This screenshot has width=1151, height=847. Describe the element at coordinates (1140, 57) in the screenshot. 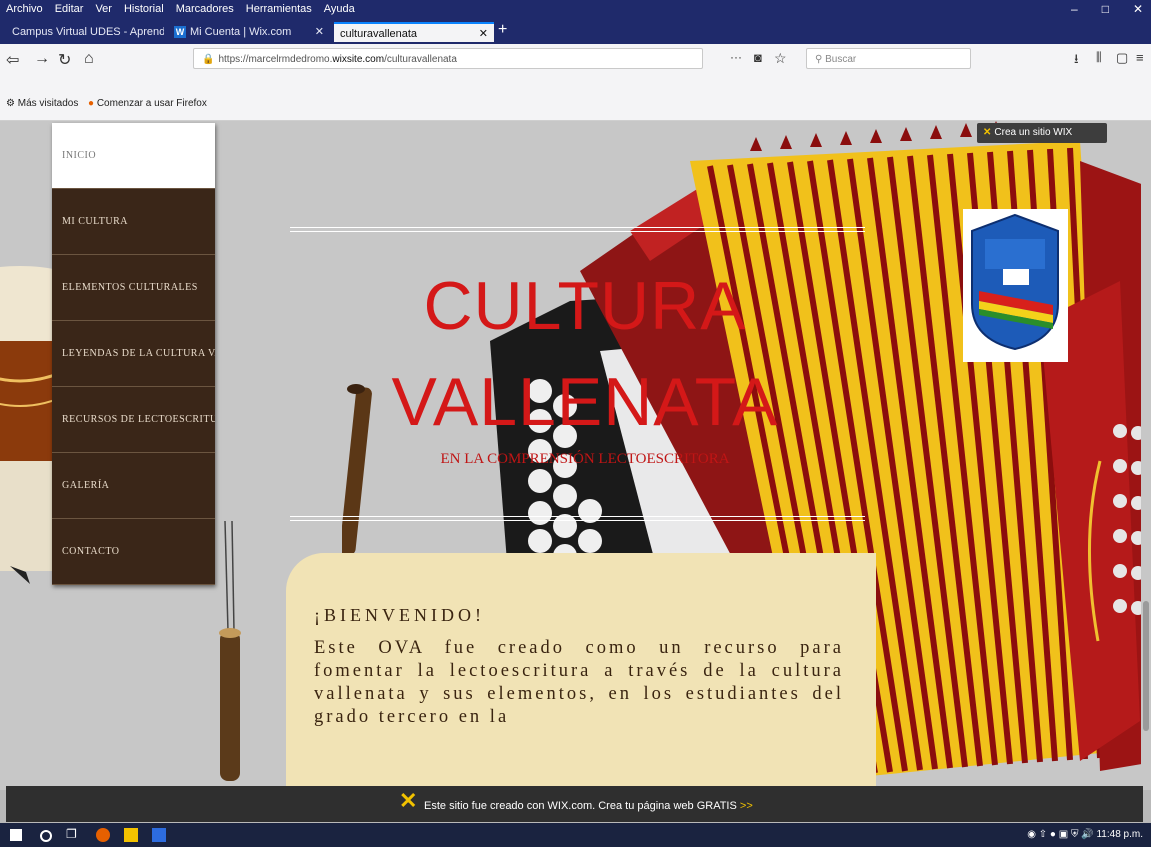

I see `hamburger-menu-icon: ≡` at that location.